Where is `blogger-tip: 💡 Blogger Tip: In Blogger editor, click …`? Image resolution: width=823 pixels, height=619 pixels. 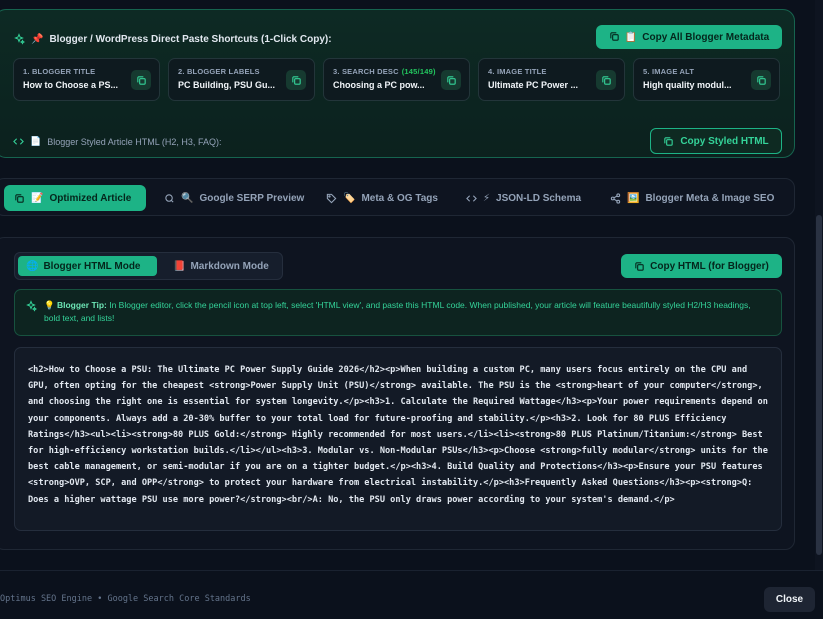 blogger-tip: 💡 Blogger Tip: In Blogger editor, click … is located at coordinates (398, 312).